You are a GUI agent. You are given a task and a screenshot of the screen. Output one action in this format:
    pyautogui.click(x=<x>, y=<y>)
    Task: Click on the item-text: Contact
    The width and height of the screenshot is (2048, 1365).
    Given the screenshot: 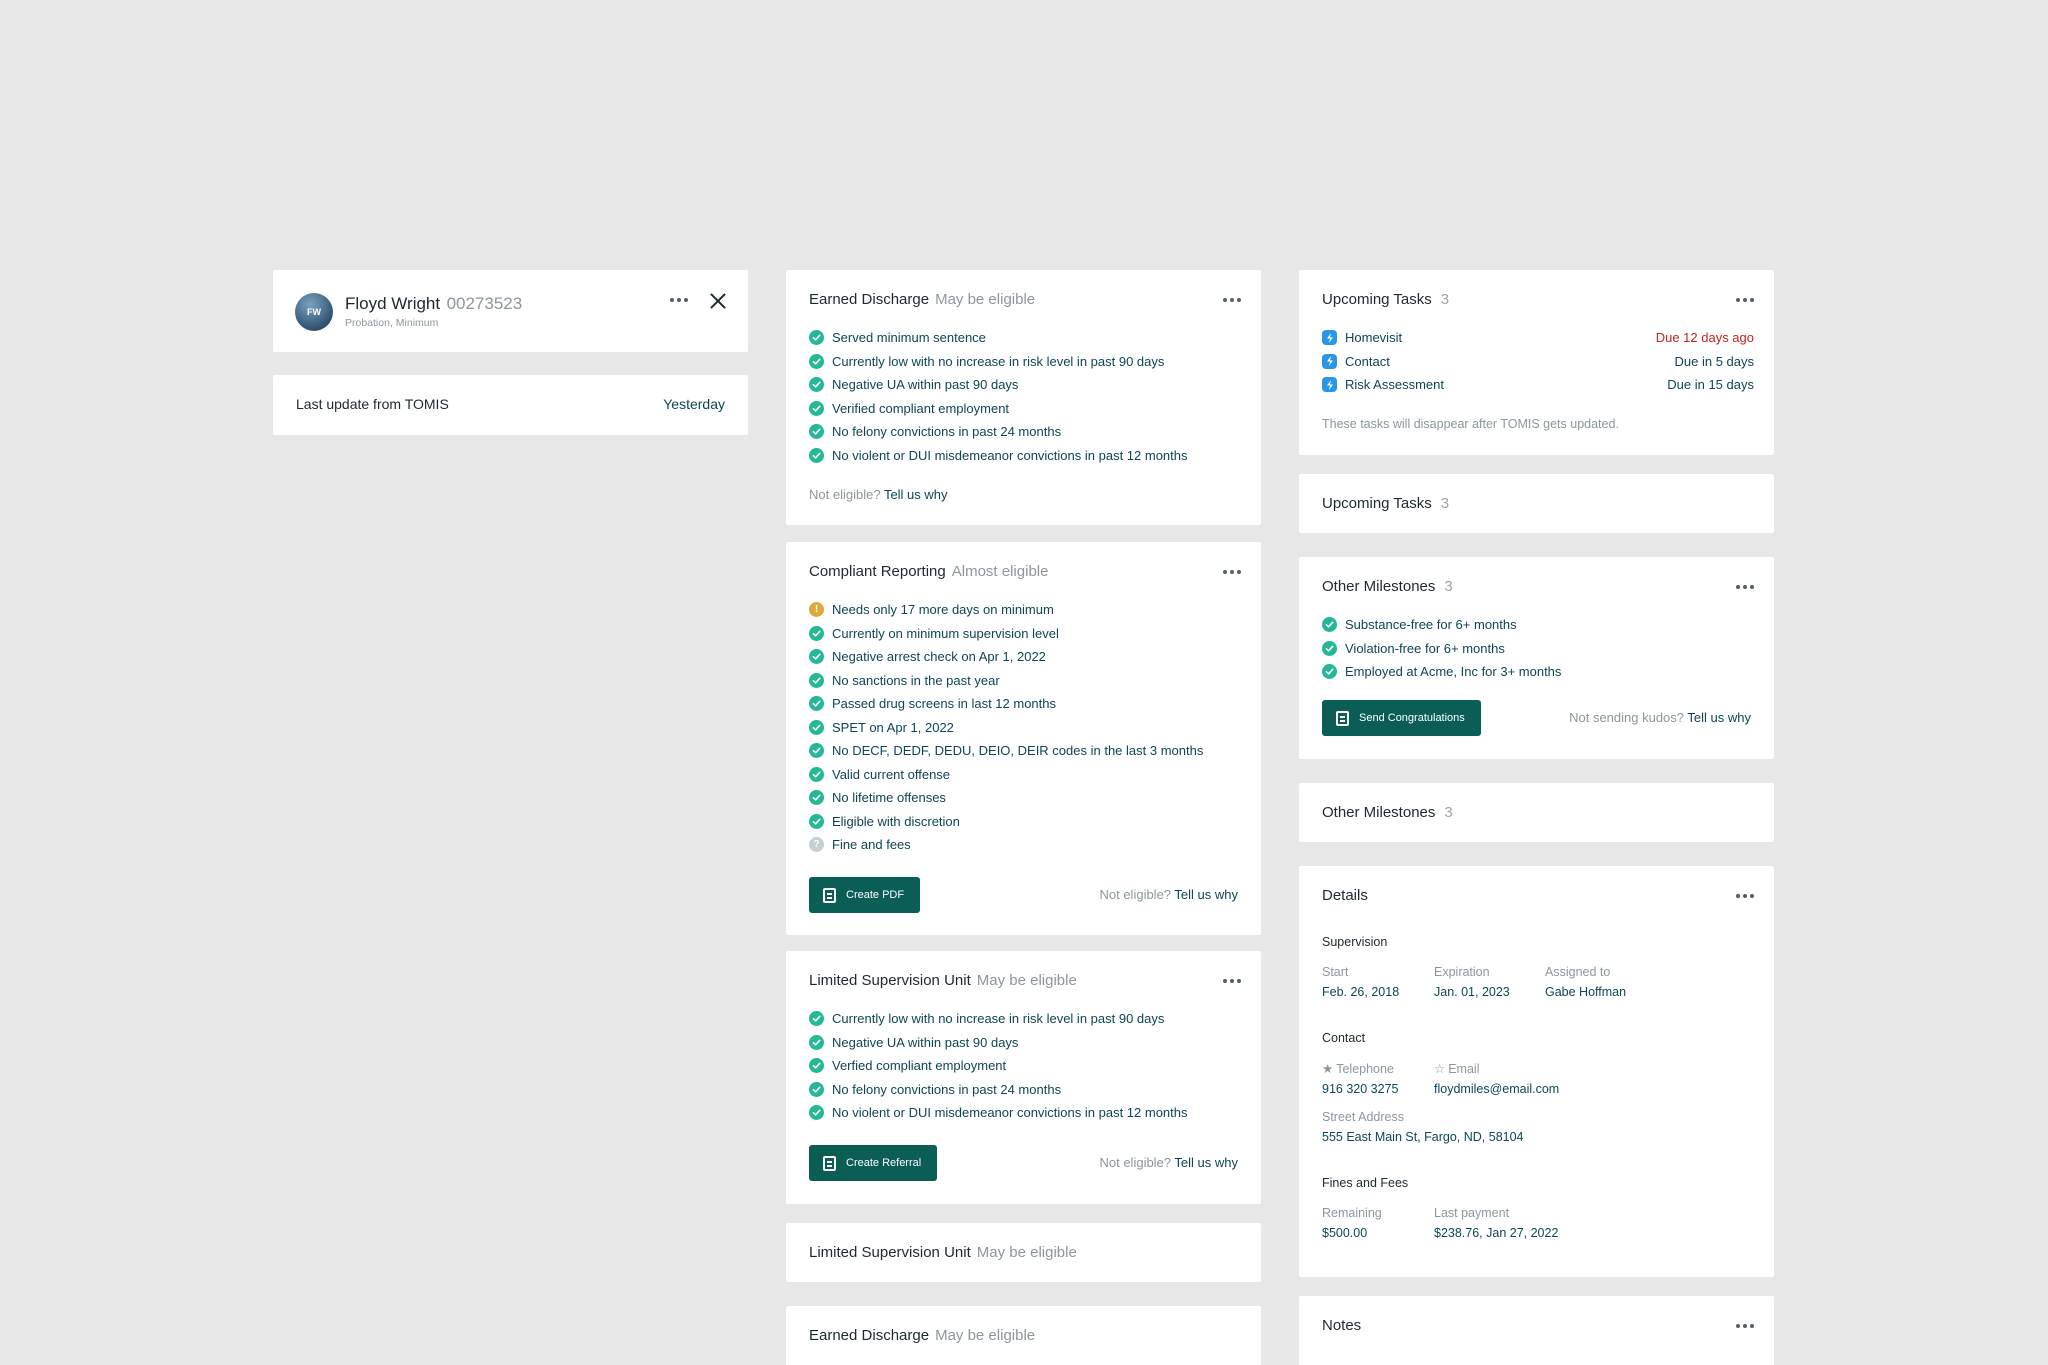 What is the action you would take?
    pyautogui.click(x=1367, y=361)
    